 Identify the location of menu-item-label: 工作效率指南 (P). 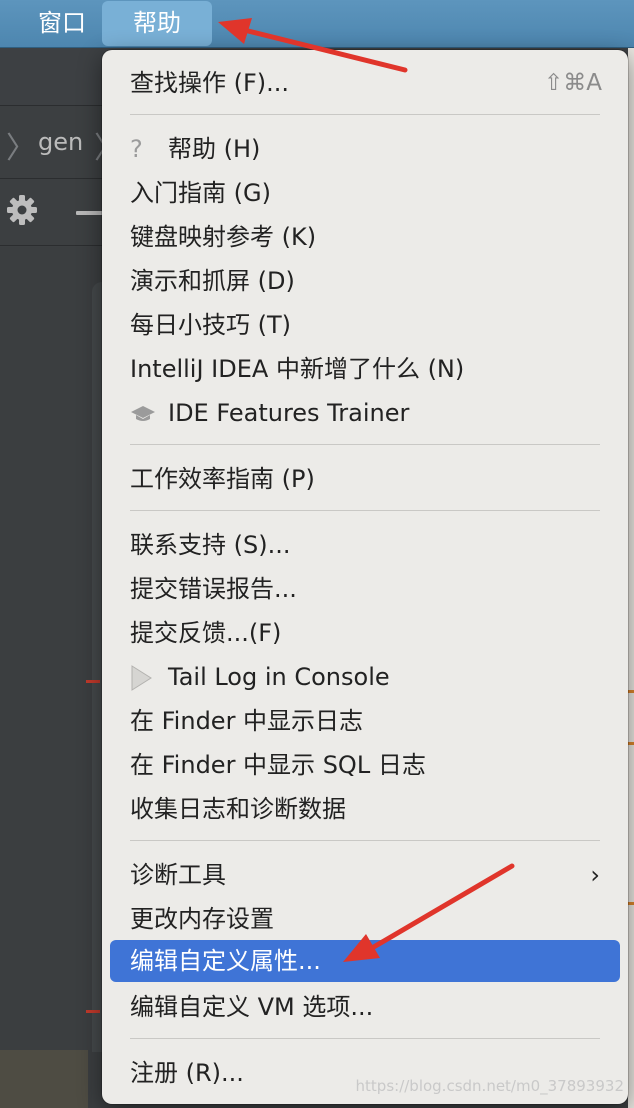
(222, 479).